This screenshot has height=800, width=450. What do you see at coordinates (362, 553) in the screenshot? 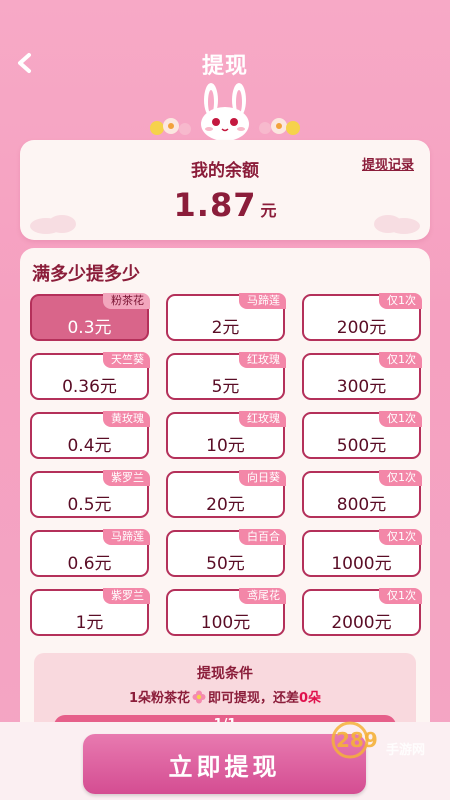
I see `withdraw-amount-option: 仅1次 1000元` at bounding box center [362, 553].